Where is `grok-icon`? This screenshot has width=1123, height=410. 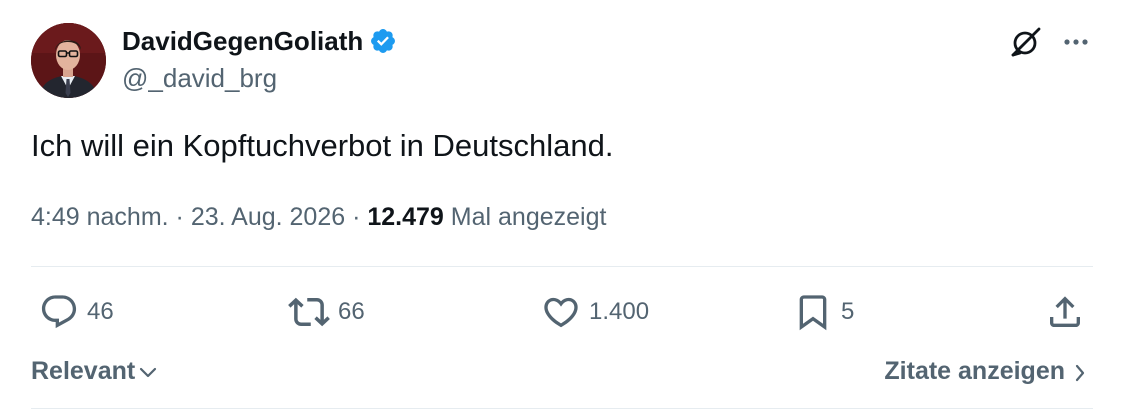
grok-icon is located at coordinates (1025, 43).